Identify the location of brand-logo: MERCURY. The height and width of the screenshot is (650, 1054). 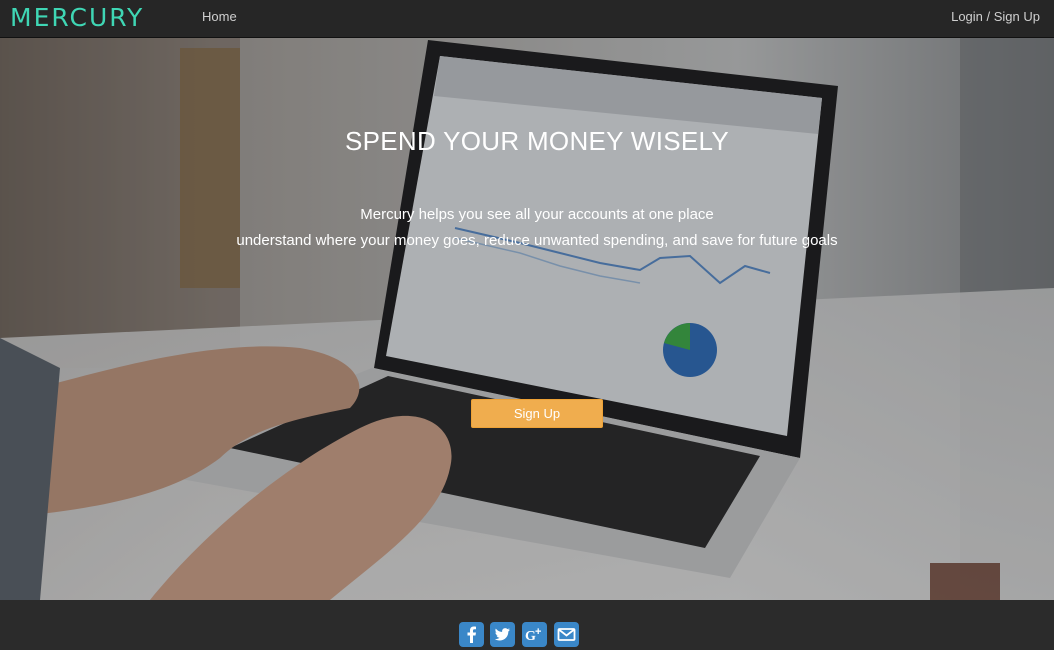
(77, 17).